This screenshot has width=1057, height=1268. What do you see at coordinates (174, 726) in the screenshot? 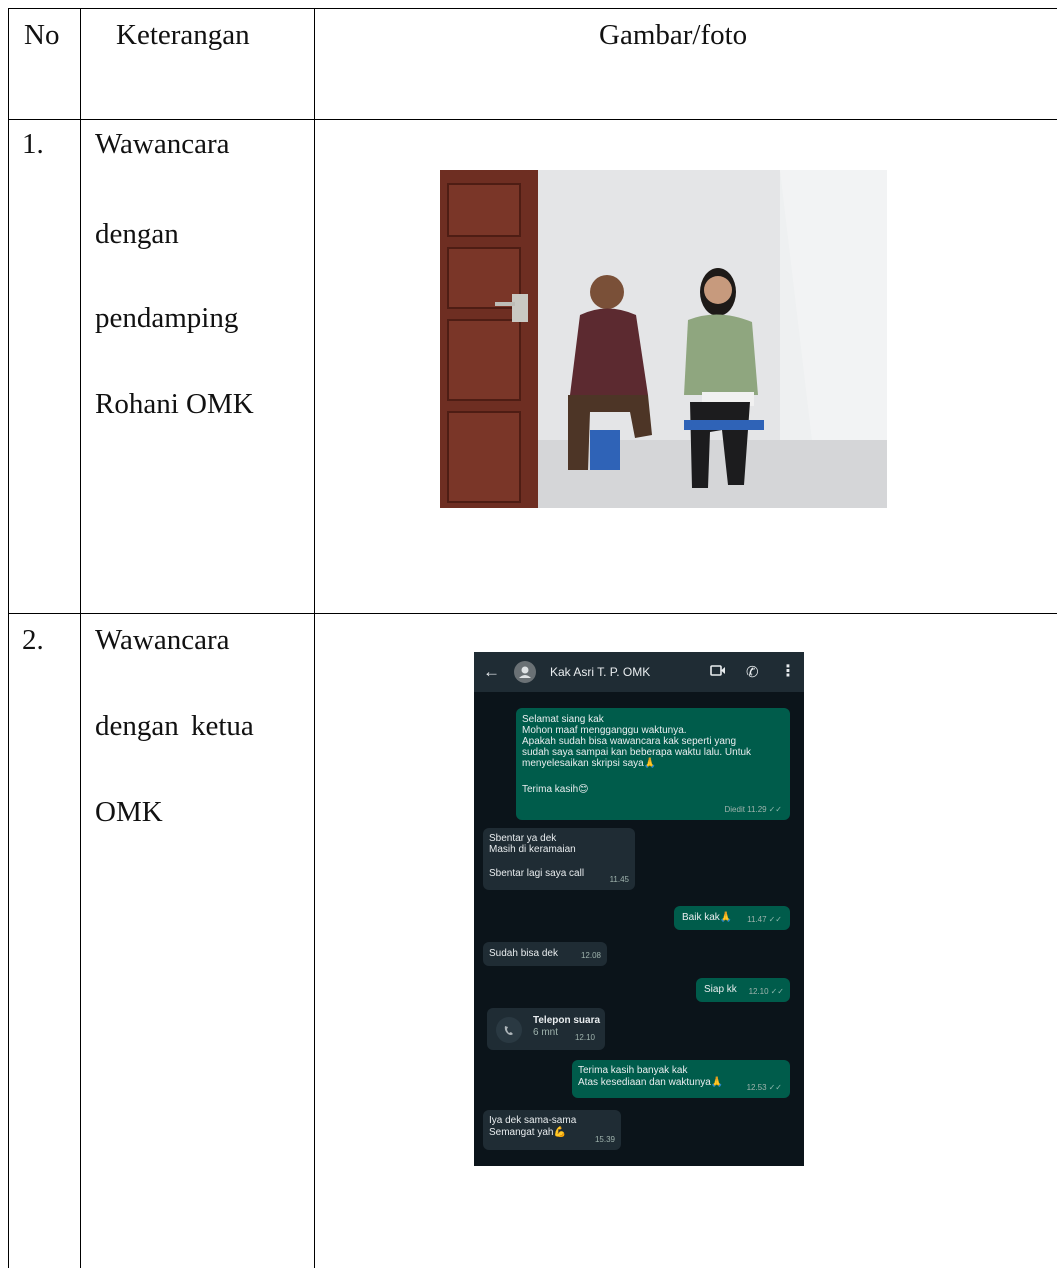
I see `row-2-description-line: dengan ketua` at bounding box center [174, 726].